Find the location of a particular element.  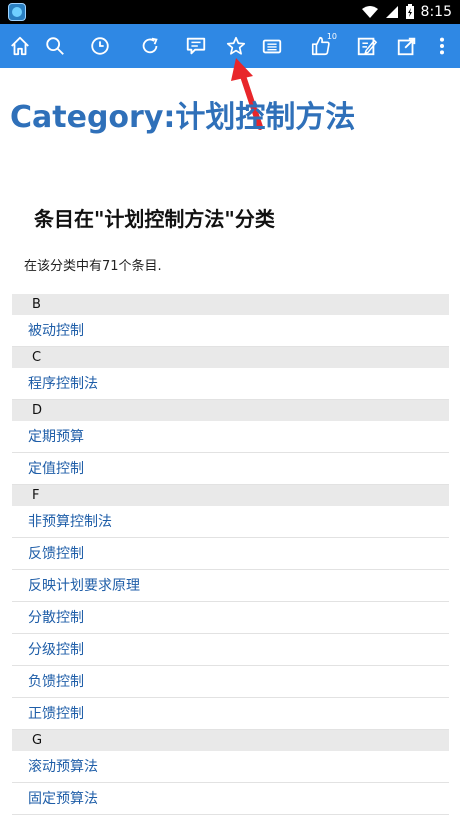

list-item: 分散控制 is located at coordinates (230, 618).